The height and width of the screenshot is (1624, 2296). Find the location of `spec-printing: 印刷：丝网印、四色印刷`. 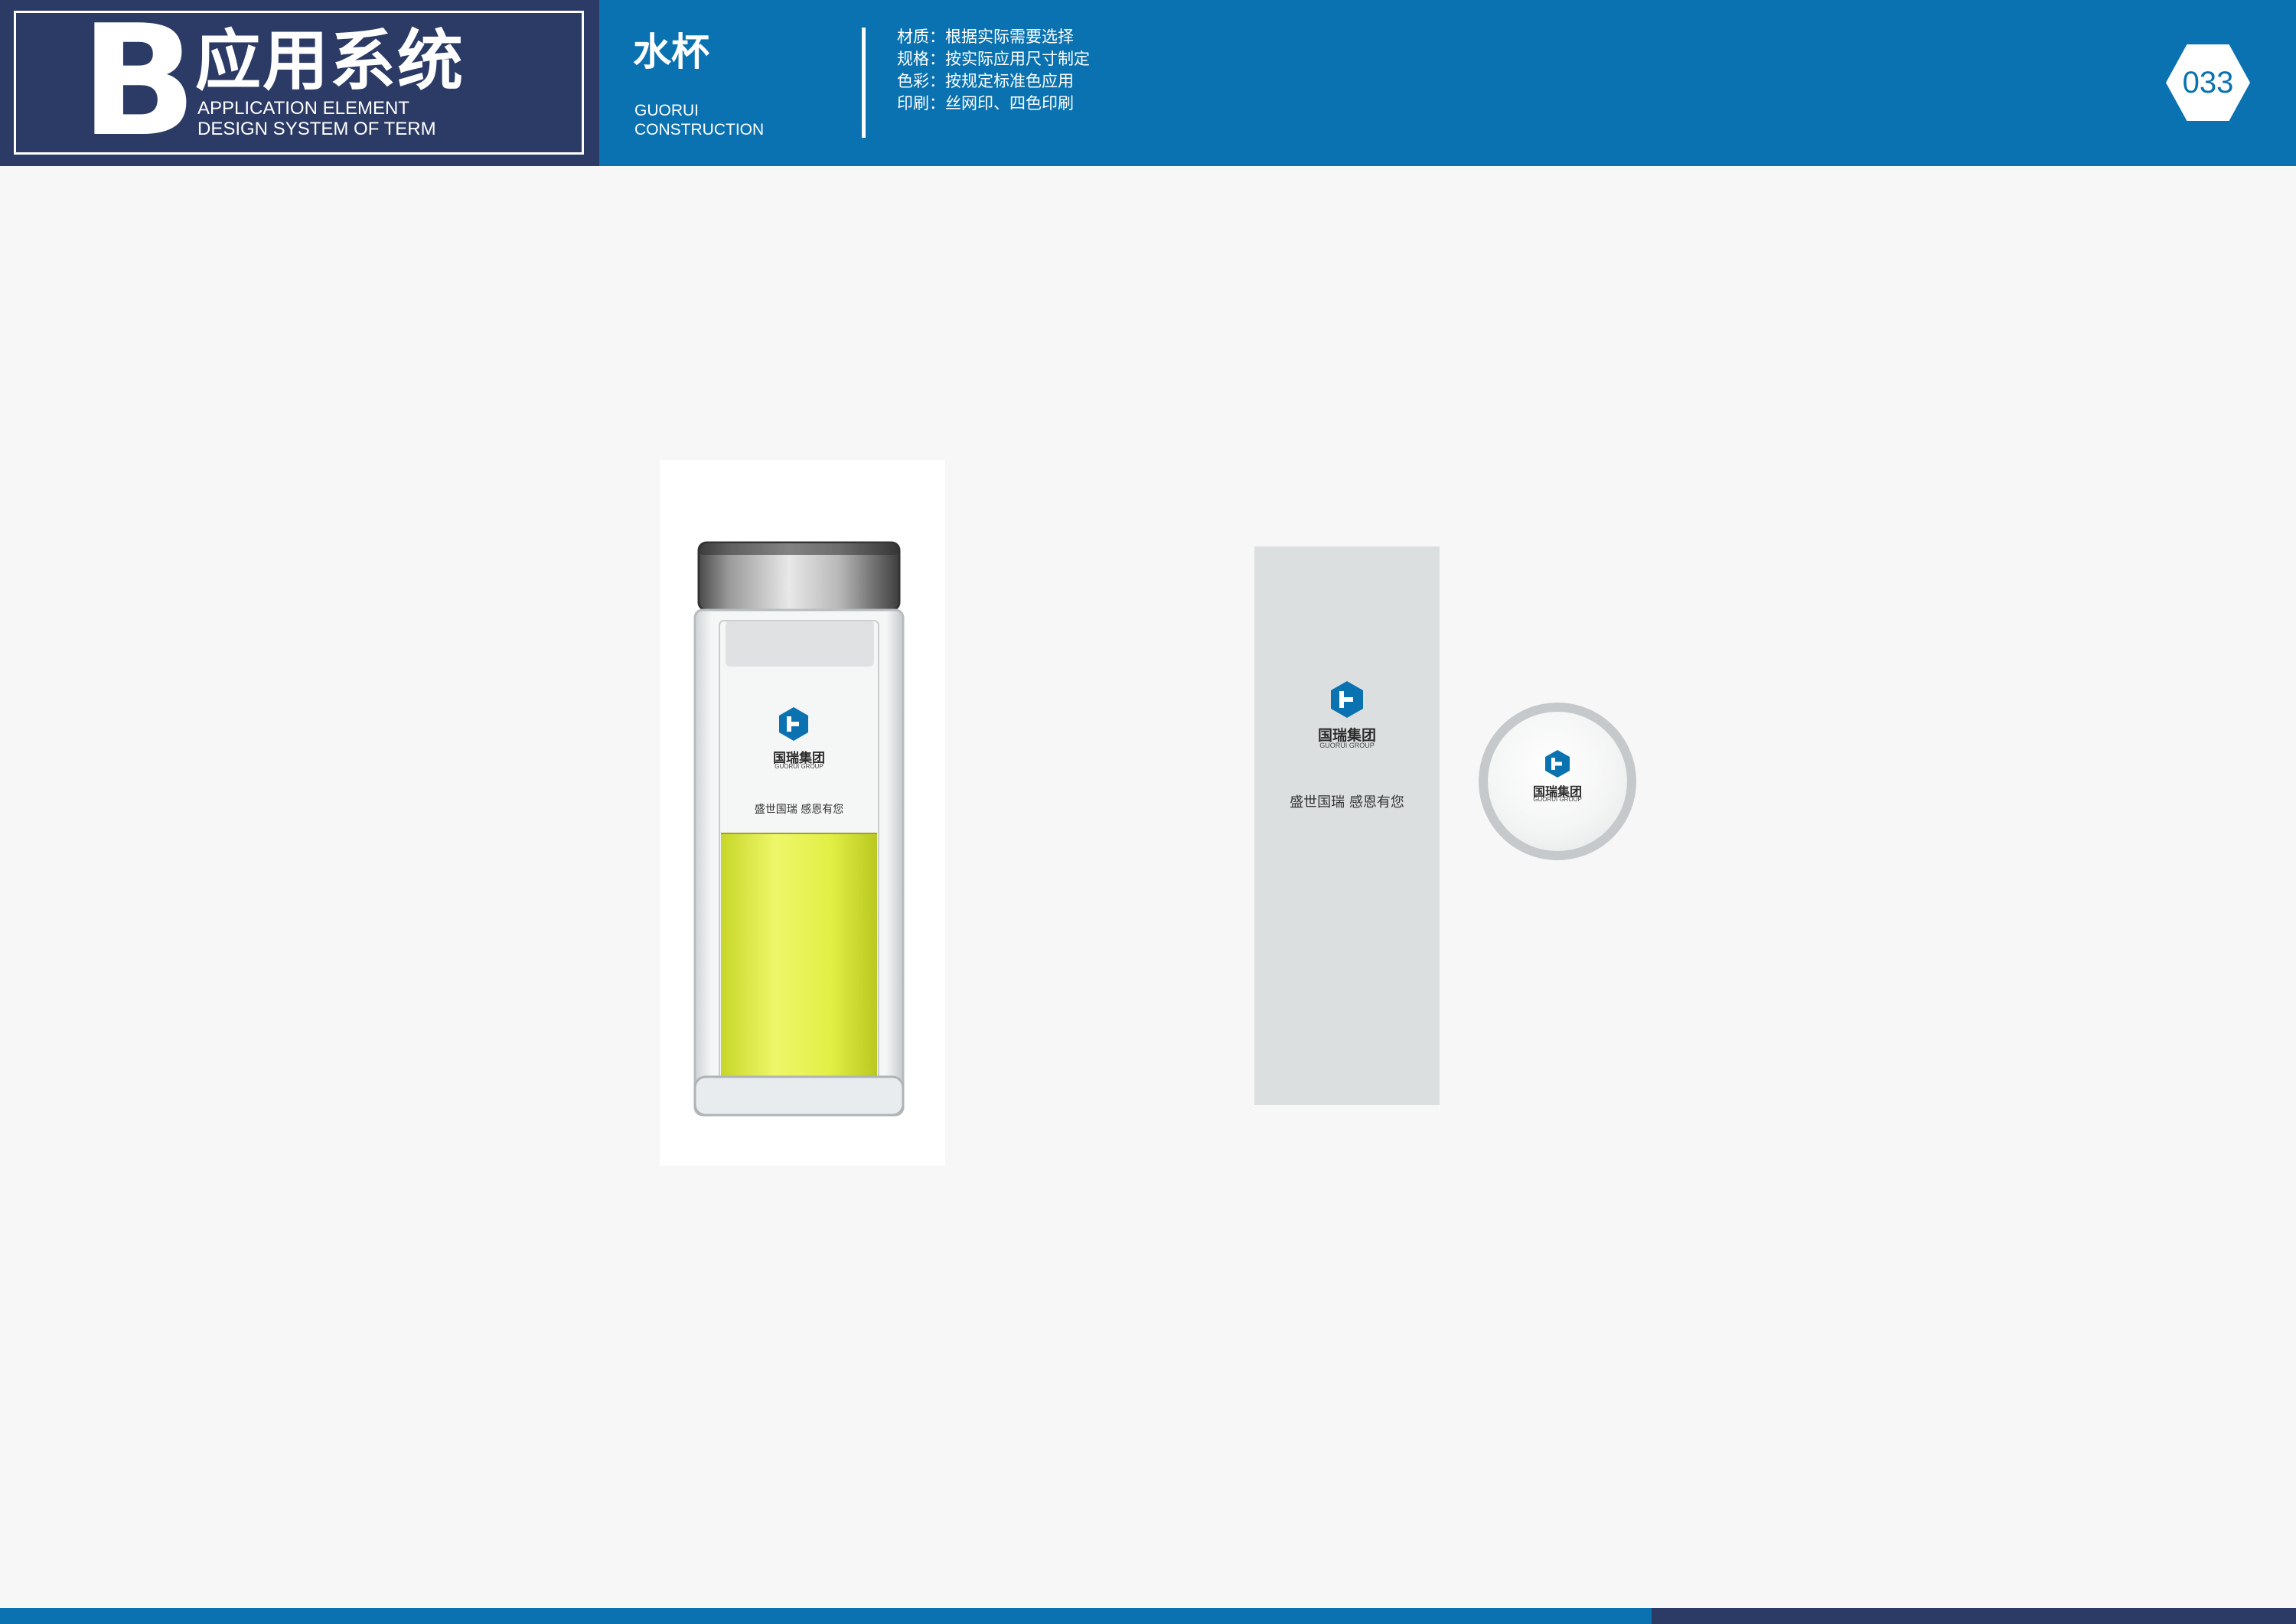

spec-printing: 印刷：丝网印、四色印刷 is located at coordinates (985, 104).